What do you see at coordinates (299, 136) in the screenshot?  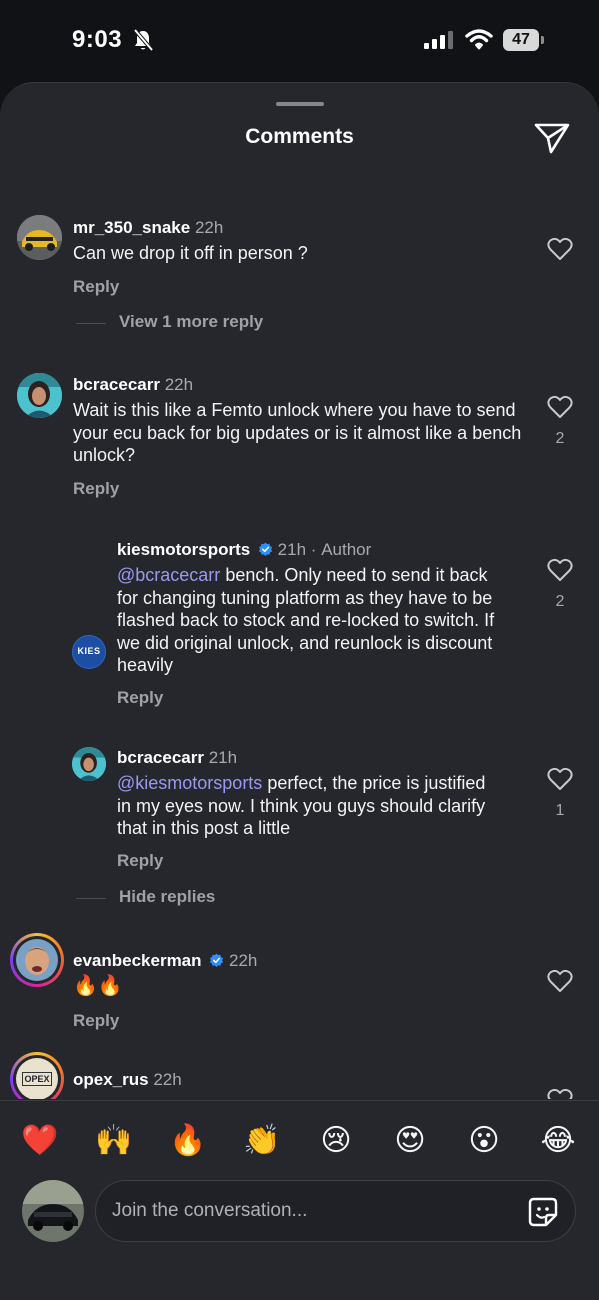 I see `sheet-title: Comments` at bounding box center [299, 136].